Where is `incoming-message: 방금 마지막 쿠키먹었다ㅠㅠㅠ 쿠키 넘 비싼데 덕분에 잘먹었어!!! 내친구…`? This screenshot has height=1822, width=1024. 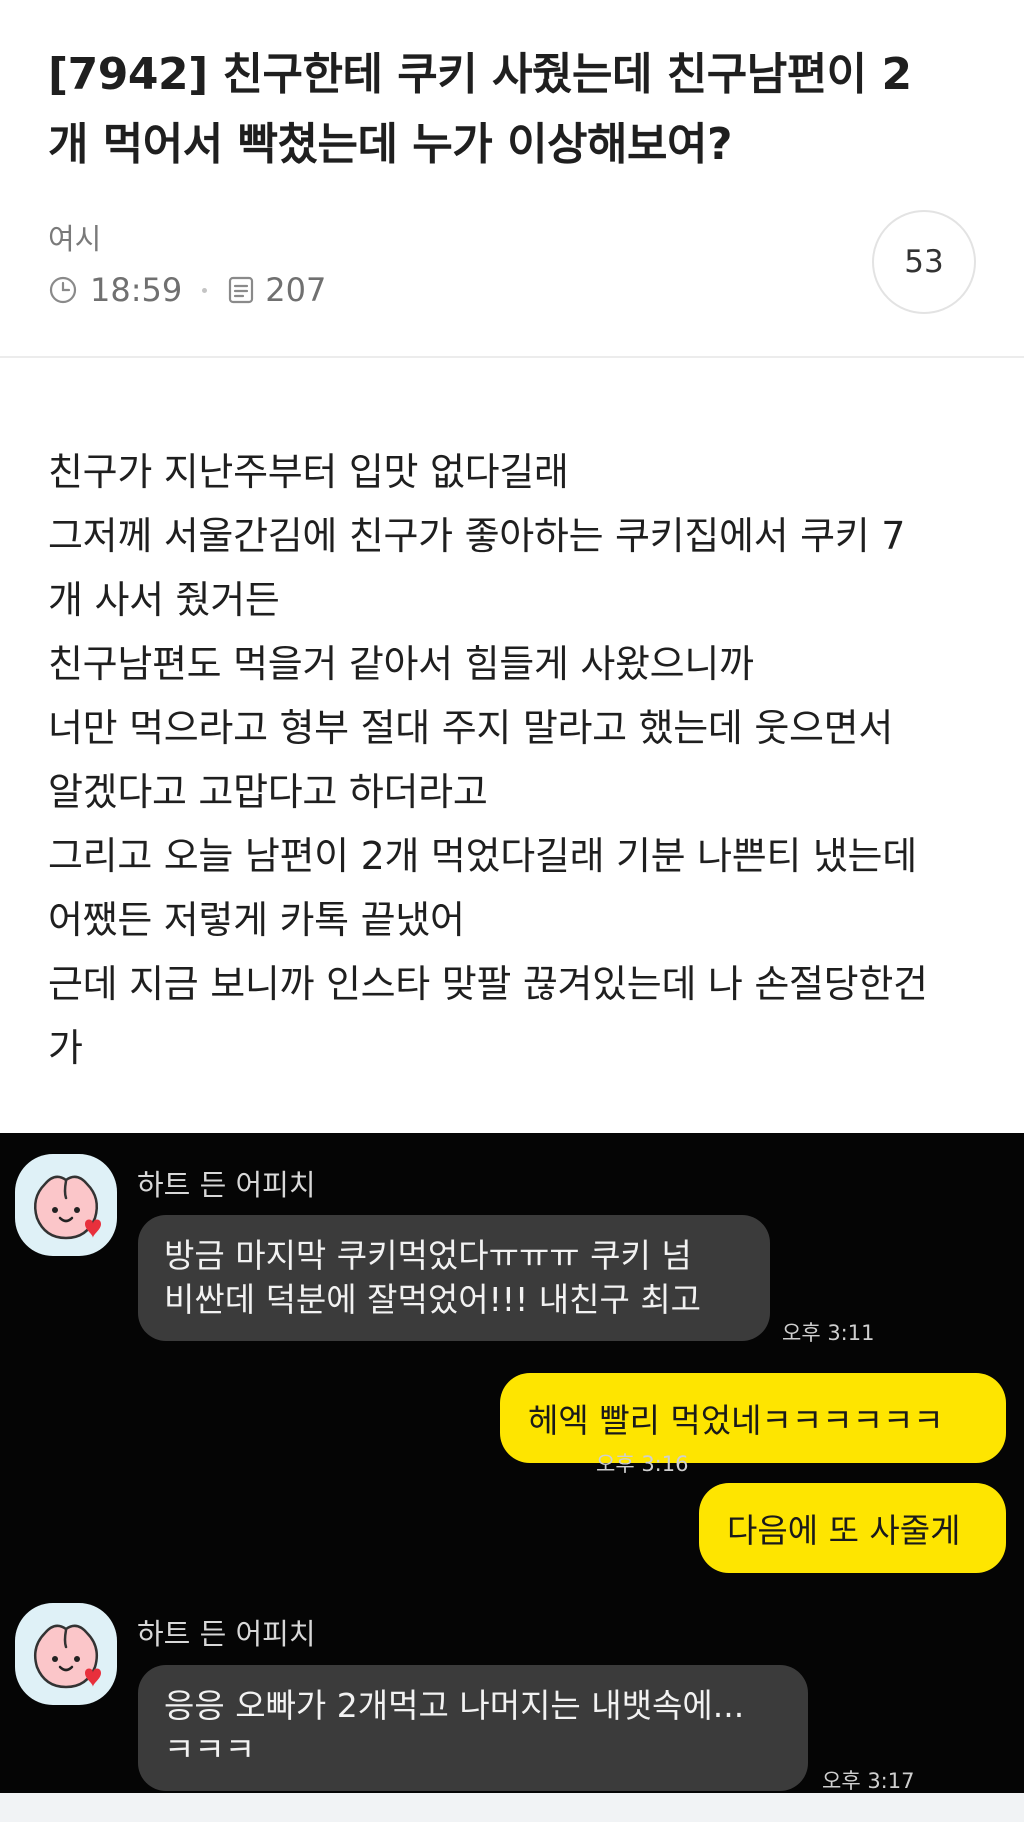 incoming-message: 방금 마지막 쿠키먹었다ㅠㅠㅠ 쿠키 넘 비싼데 덕분에 잘먹었어!!! 내친구… is located at coordinates (454, 1278).